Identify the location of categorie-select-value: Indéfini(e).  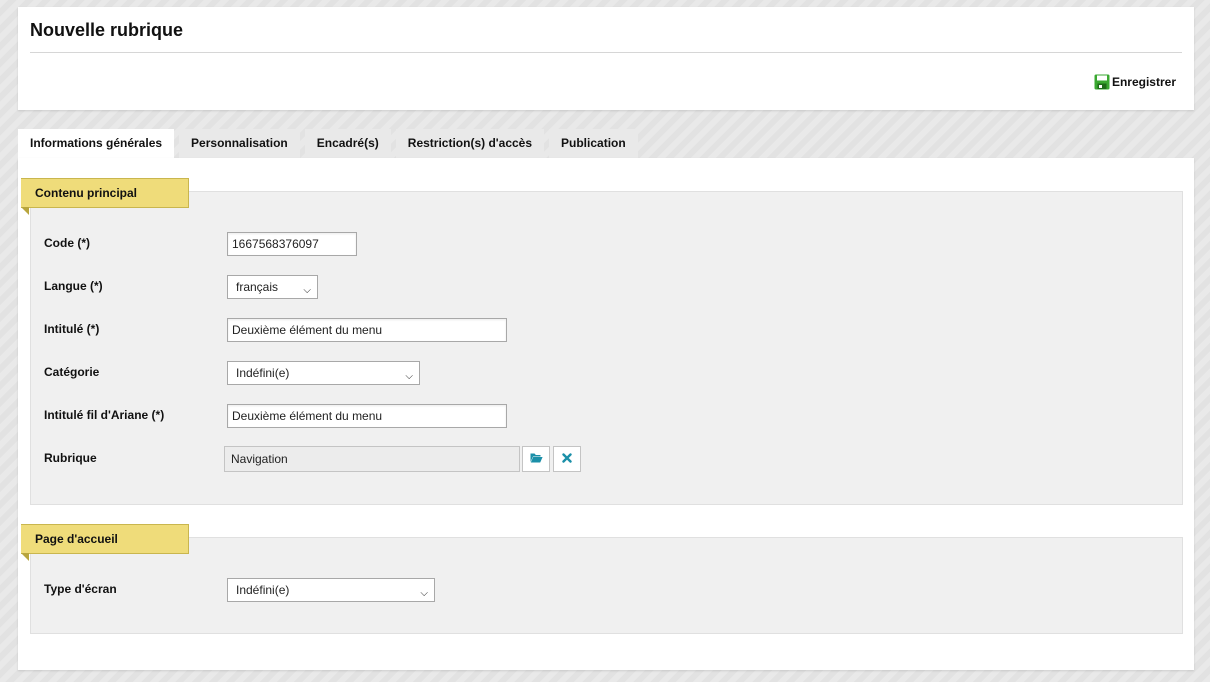
(263, 373).